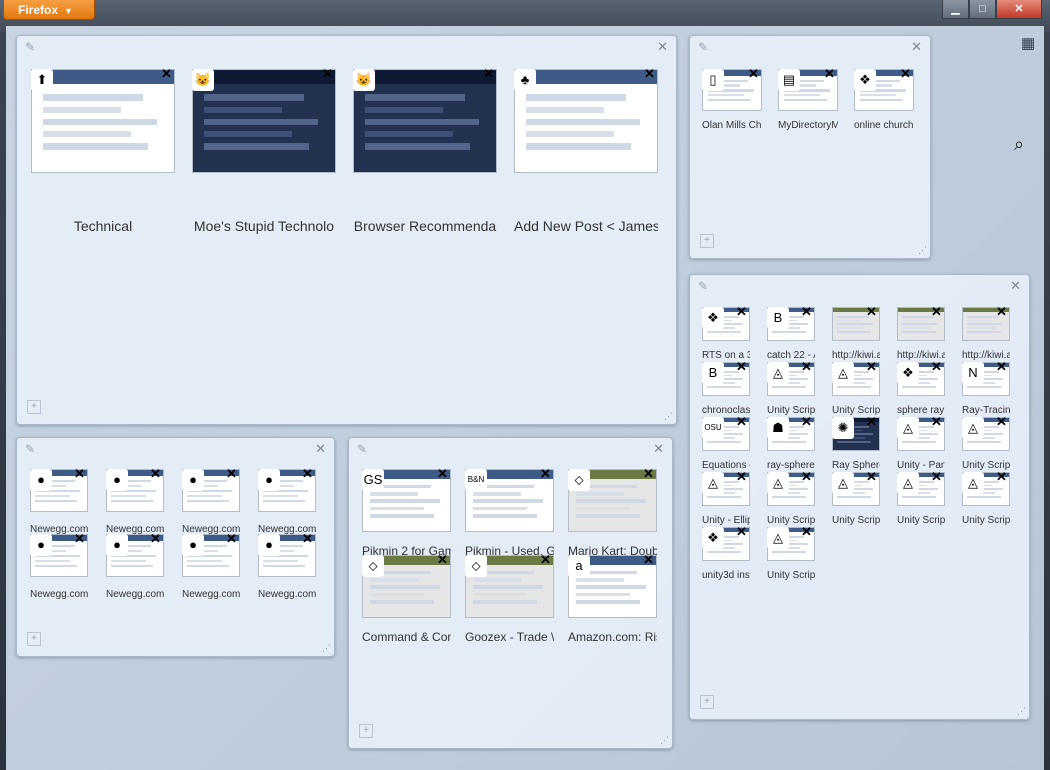  Describe the element at coordinates (986, 389) in the screenshot. I see `tab-thumbnail: N✕Ray-Tracing` at that location.